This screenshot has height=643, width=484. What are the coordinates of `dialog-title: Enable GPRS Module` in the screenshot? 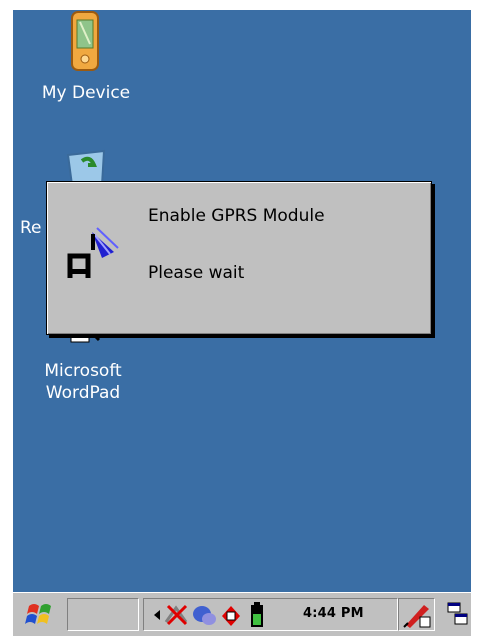 It's located at (236, 216).